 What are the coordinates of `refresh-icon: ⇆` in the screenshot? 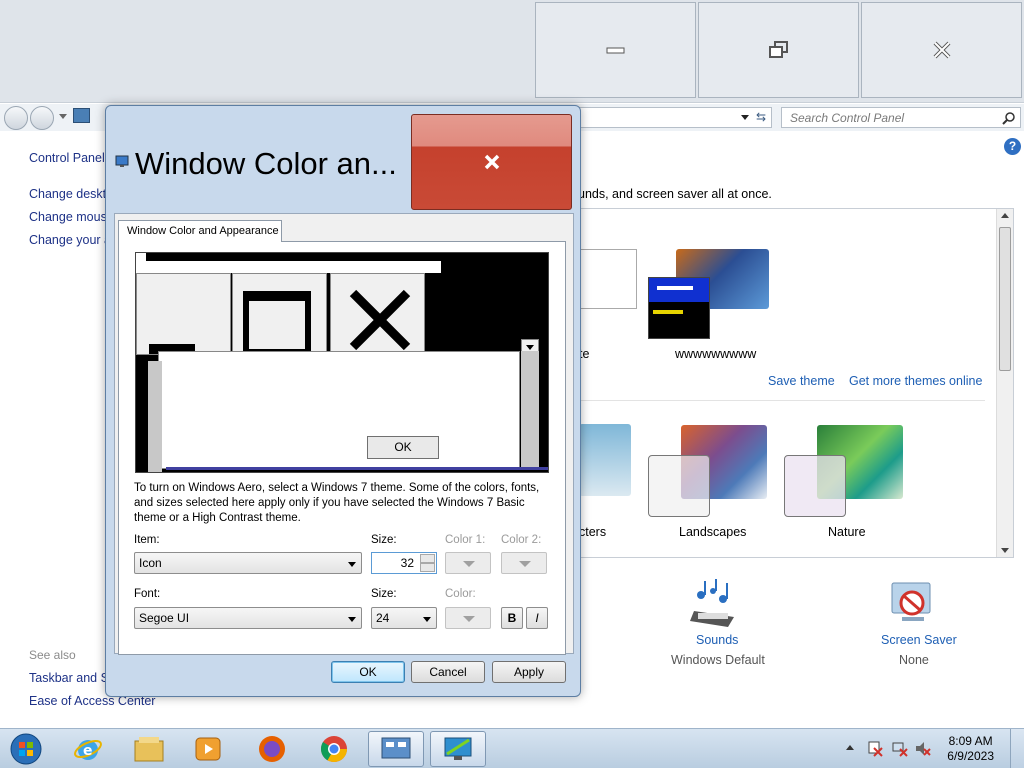 It's located at (761, 117).